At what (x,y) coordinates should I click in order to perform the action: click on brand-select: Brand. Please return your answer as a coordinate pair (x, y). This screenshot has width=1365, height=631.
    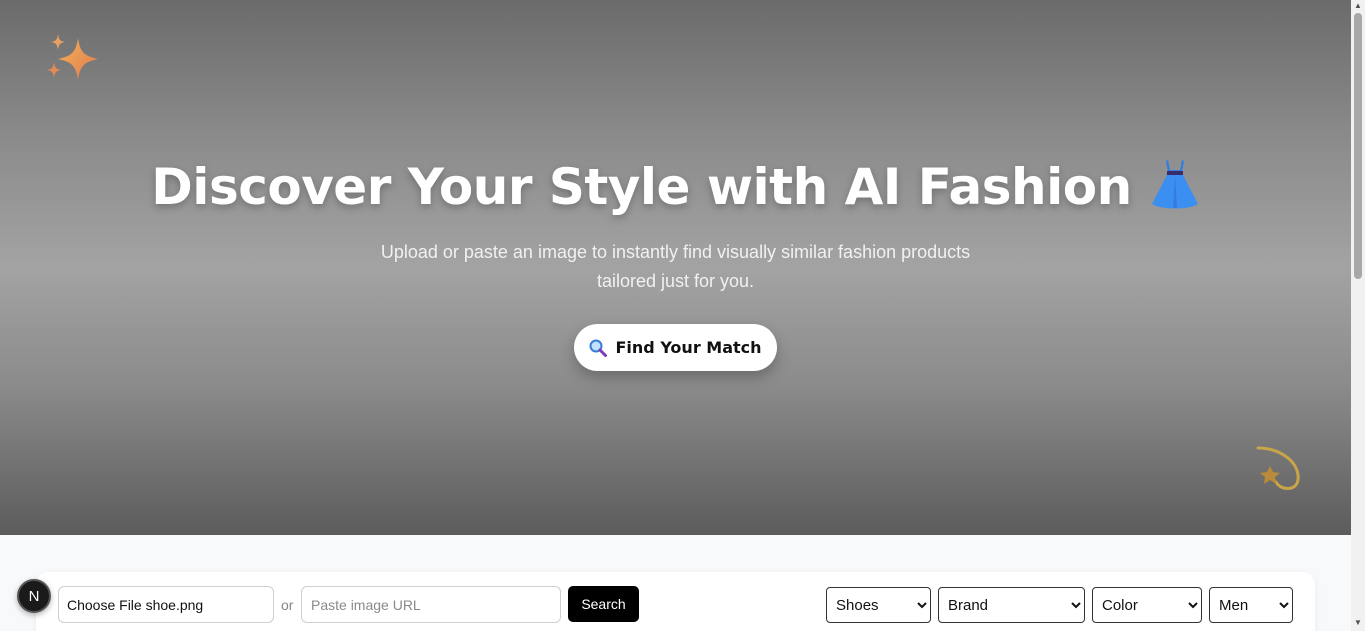
    Looking at the image, I should click on (1011, 605).